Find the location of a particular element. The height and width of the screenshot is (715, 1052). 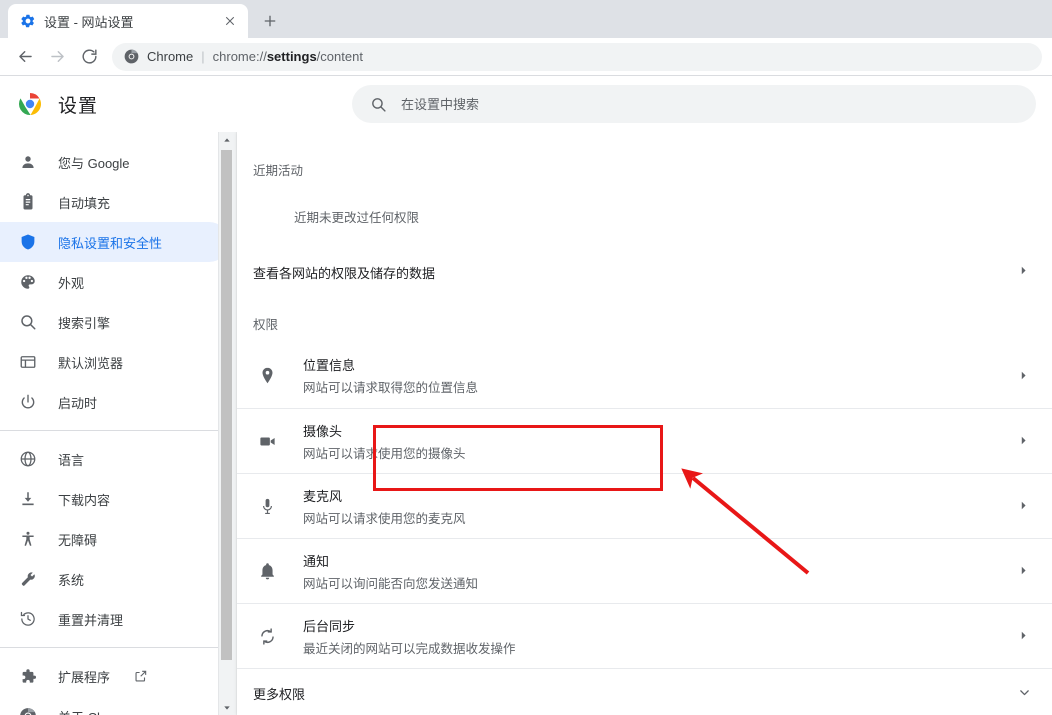

page-title: 设置 is located at coordinates (78, 106).